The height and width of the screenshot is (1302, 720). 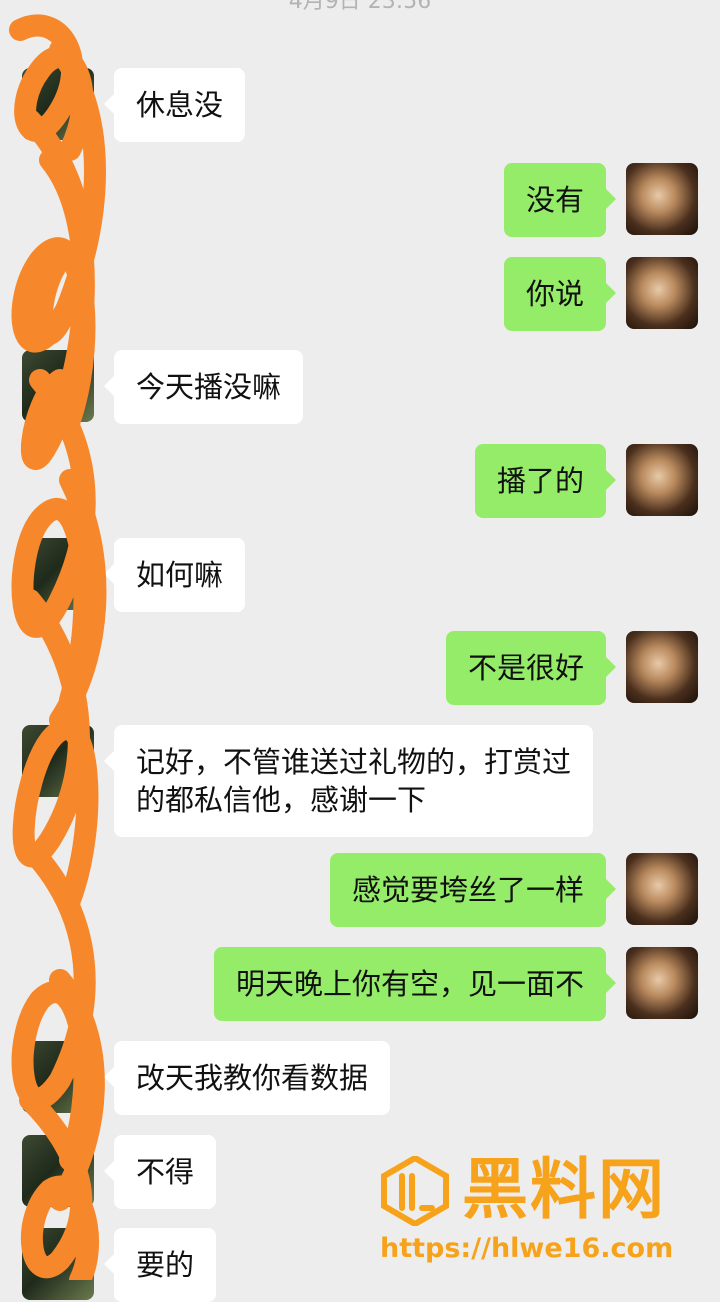 What do you see at coordinates (473, 890) in the screenshot?
I see `sent-message-bubble: 感觉要垮丝了一样` at bounding box center [473, 890].